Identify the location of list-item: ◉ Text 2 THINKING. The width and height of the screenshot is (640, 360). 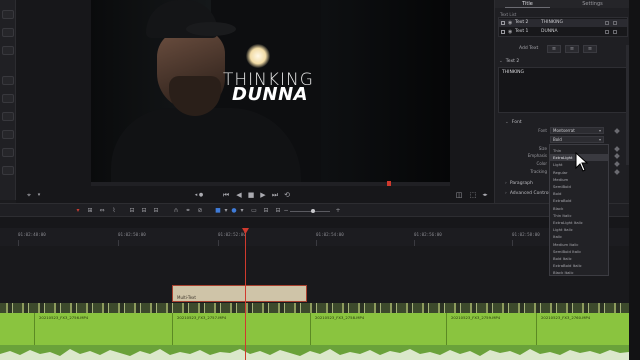
(563, 23).